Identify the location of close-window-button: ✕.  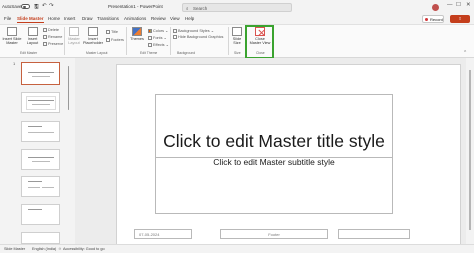
(468, 5).